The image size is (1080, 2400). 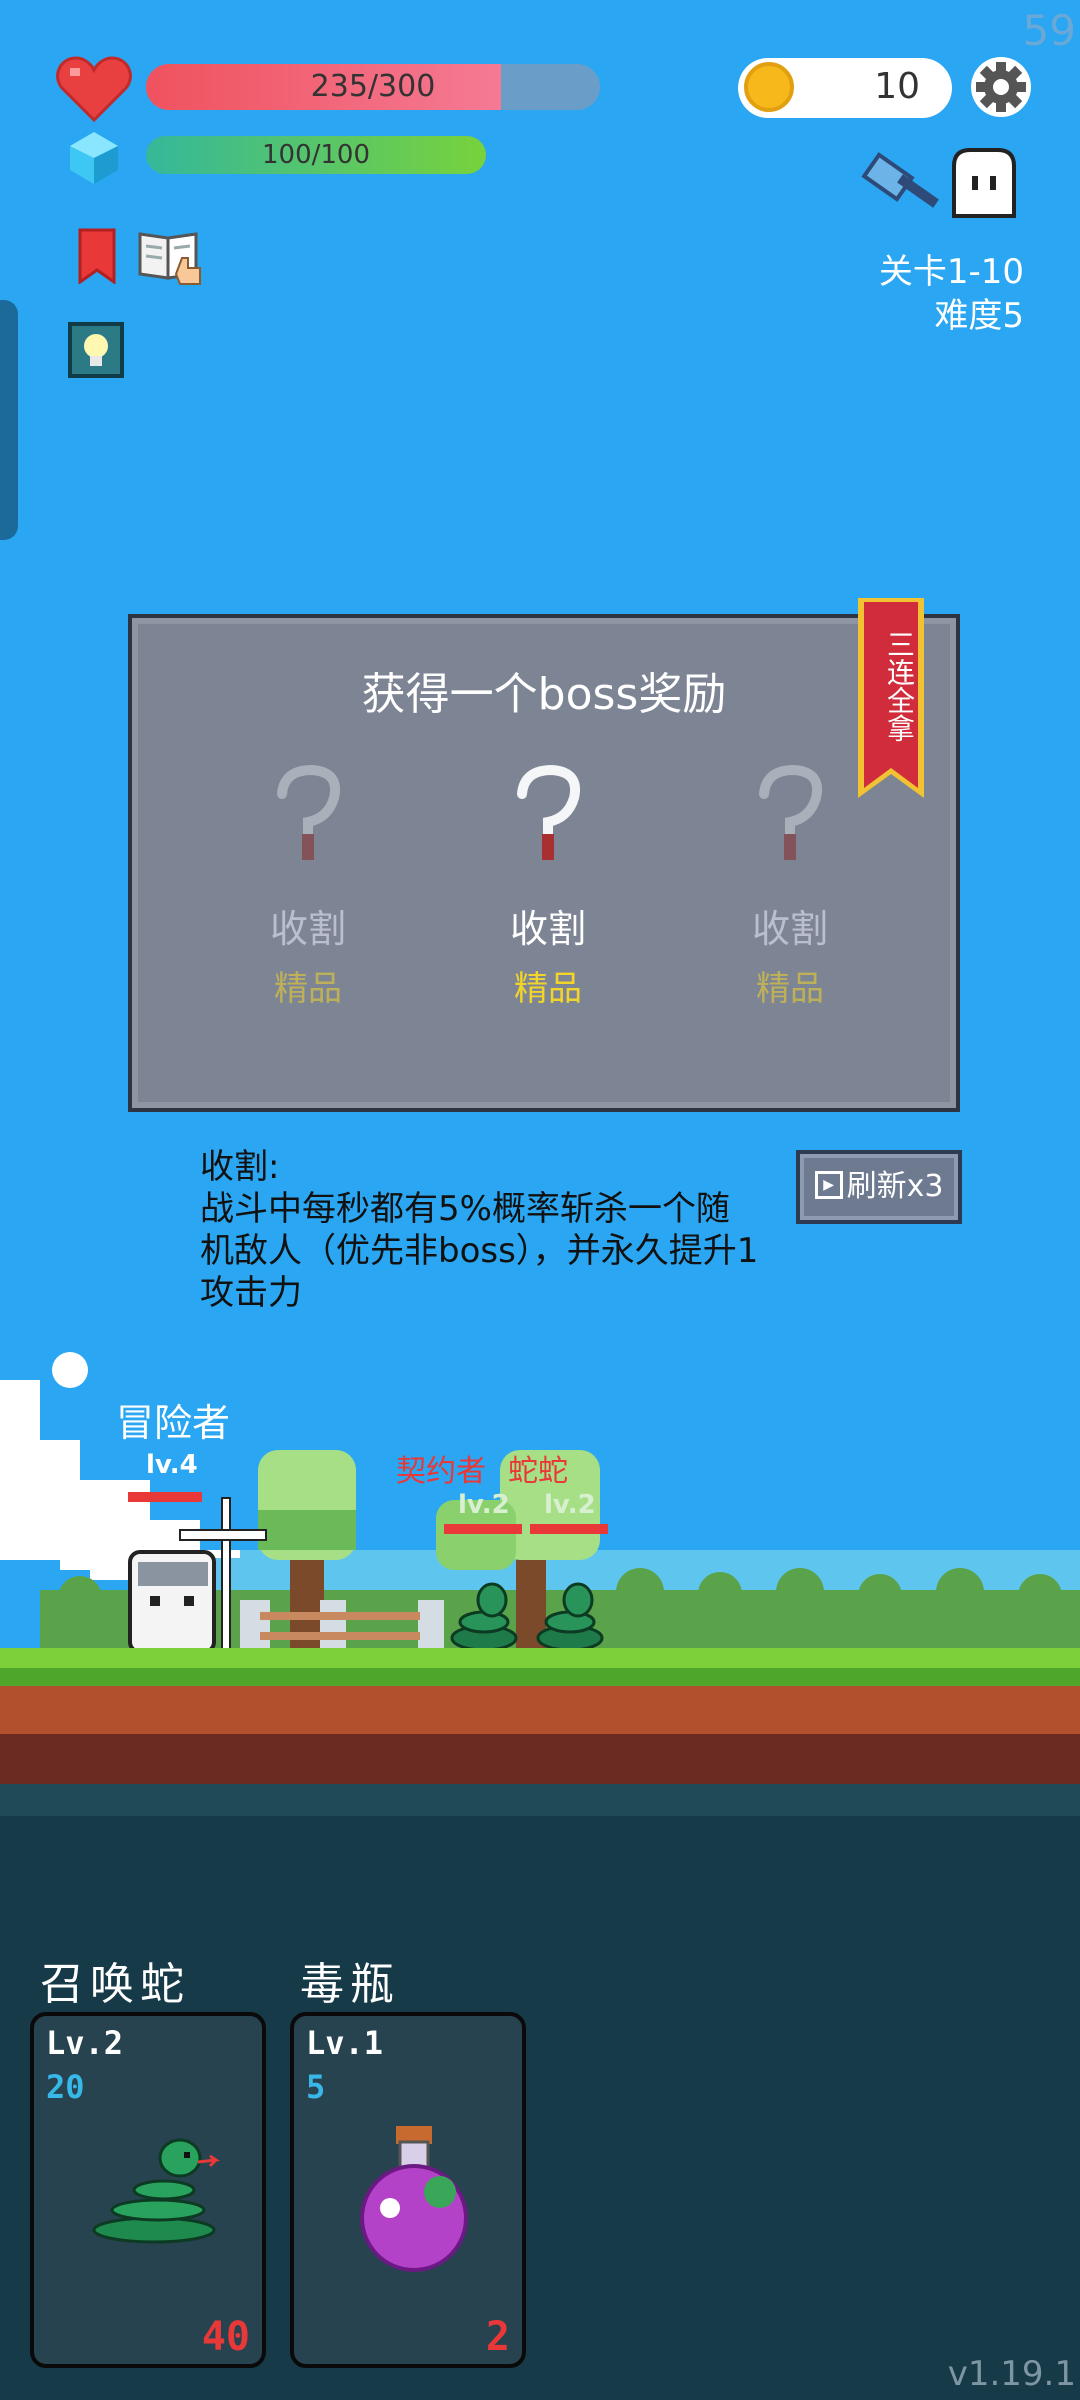 What do you see at coordinates (951, 272) in the screenshot?
I see `stage-label: 关卡1-10` at bounding box center [951, 272].